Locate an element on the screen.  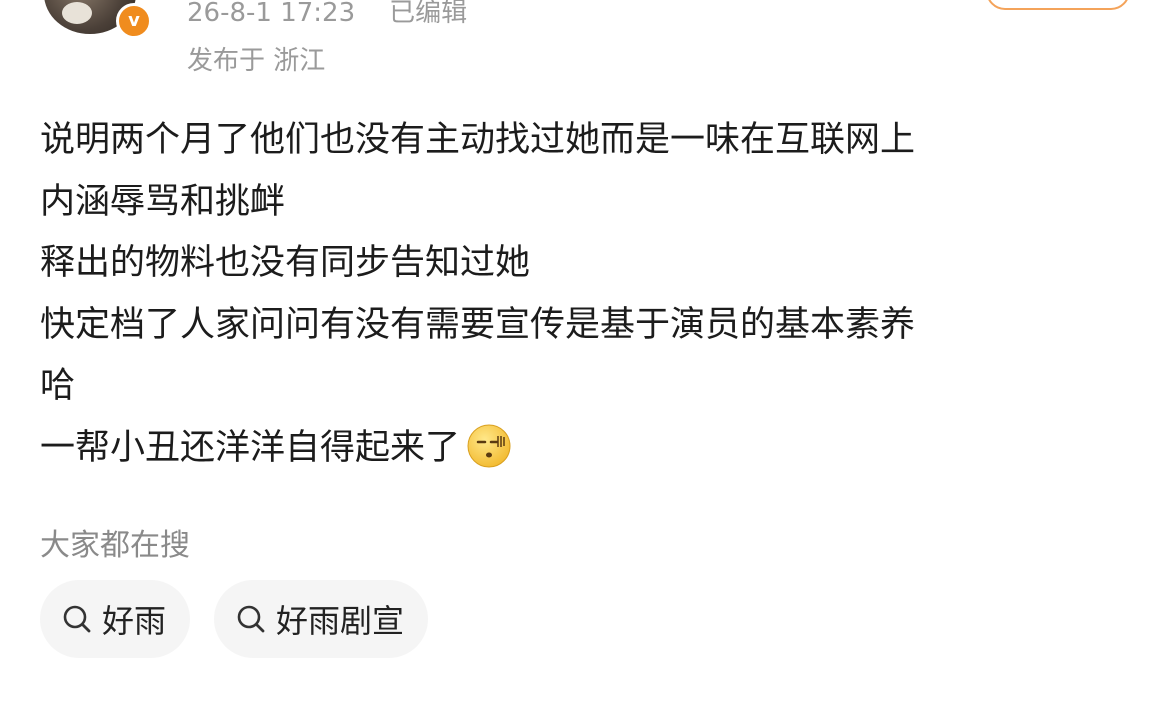
post-line: 哈 is located at coordinates (58, 386).